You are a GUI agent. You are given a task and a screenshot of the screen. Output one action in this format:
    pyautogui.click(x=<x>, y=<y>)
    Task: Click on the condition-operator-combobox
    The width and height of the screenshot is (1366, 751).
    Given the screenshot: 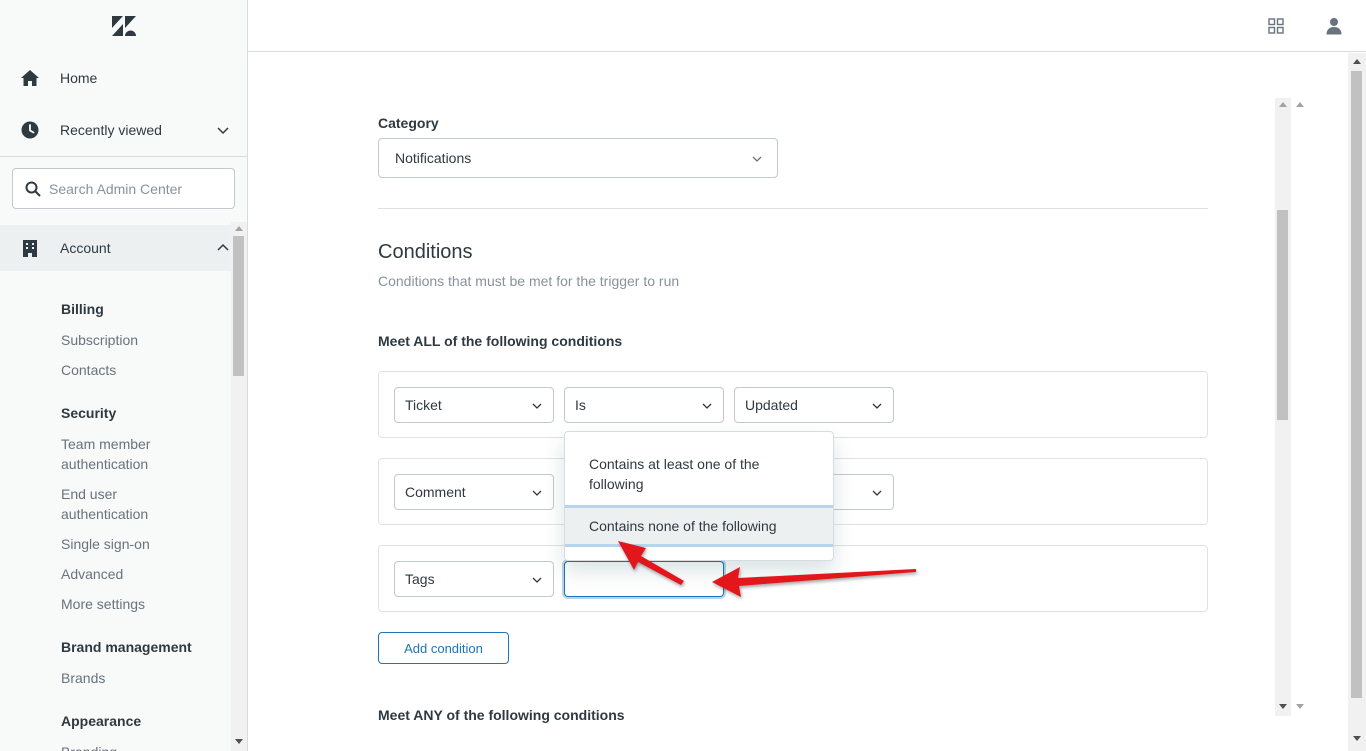 What is the action you would take?
    pyautogui.click(x=644, y=579)
    